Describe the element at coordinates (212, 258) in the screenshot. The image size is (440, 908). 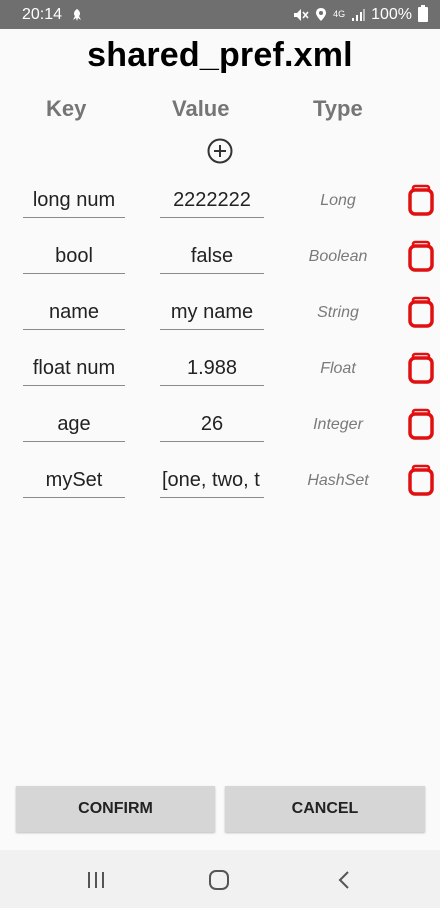
I see `value-field: false` at that location.